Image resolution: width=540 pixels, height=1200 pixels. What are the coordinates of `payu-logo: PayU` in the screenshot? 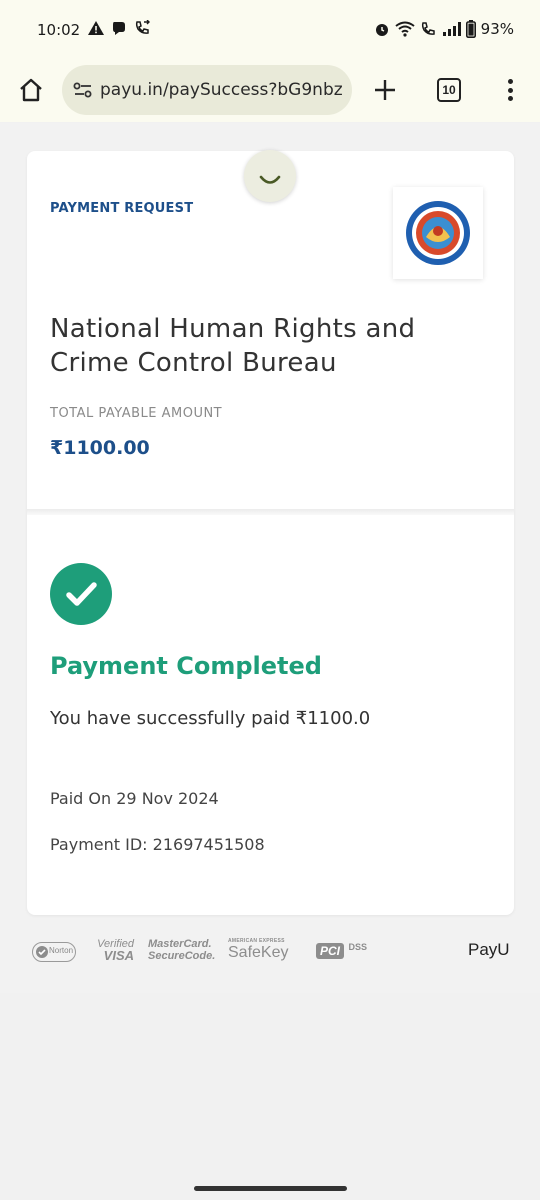 It's located at (489, 949).